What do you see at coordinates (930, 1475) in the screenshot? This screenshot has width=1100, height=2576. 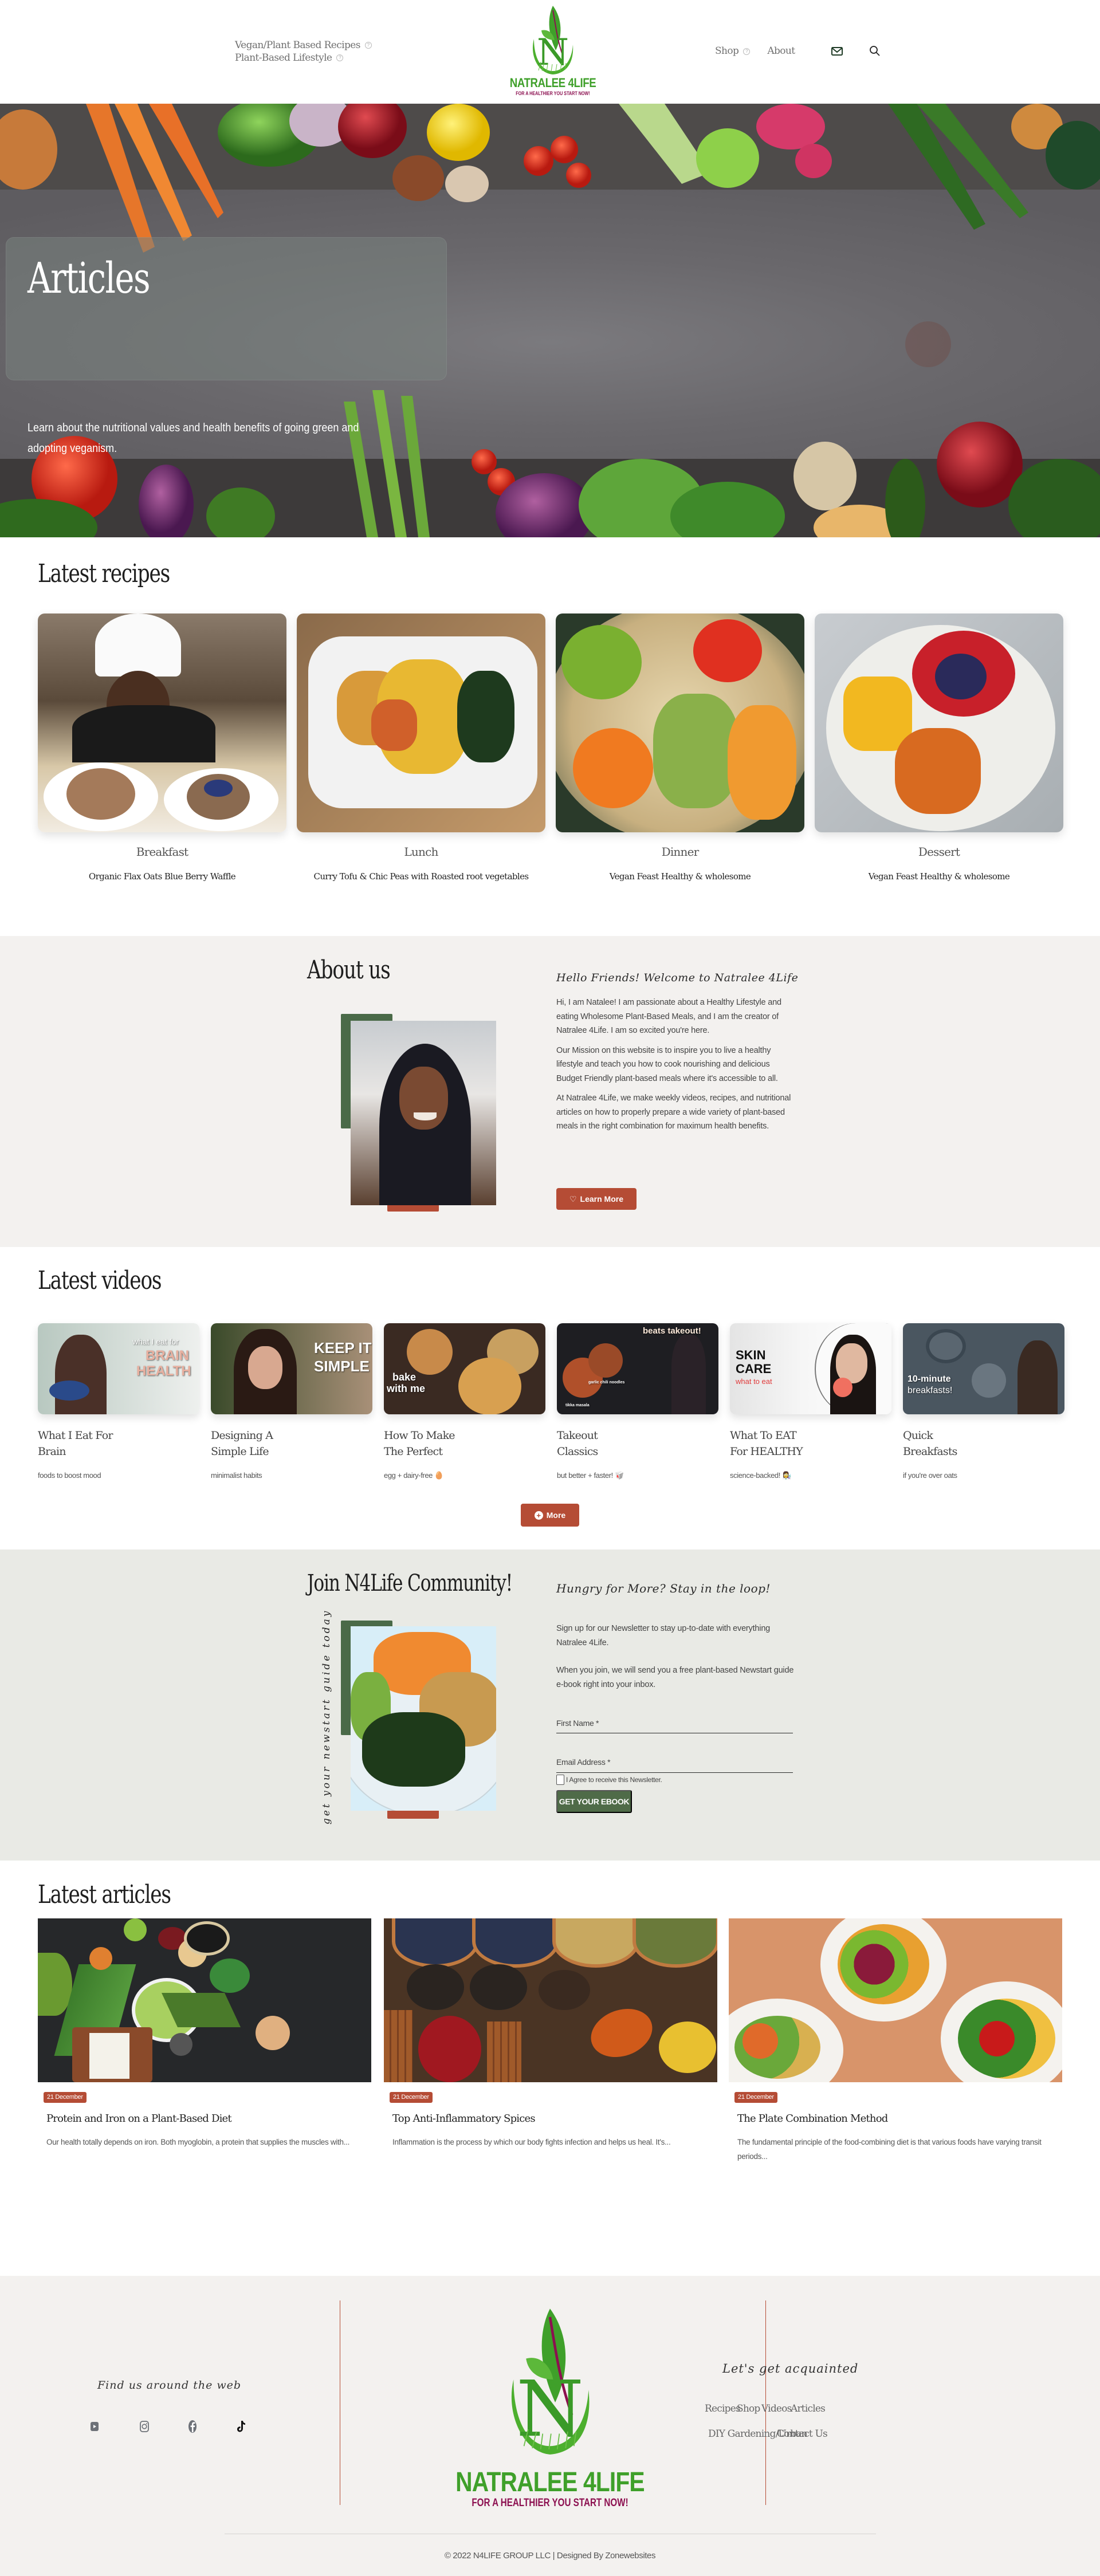 I see `video-subtitle: if you're over oats` at bounding box center [930, 1475].